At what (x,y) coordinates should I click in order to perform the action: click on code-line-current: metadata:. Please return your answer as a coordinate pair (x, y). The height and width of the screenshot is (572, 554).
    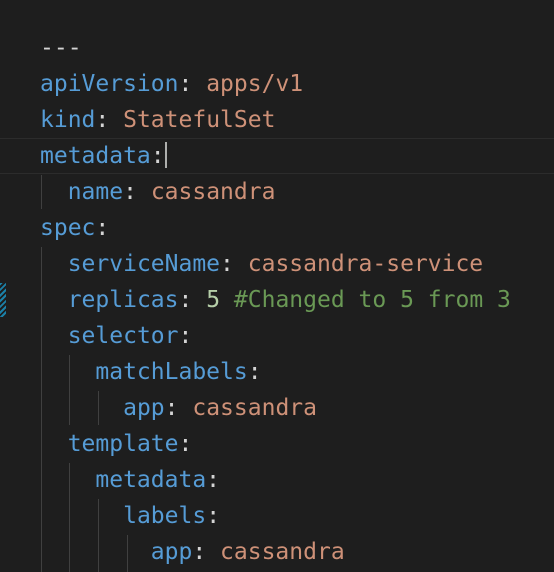
    Looking at the image, I should click on (277, 156).